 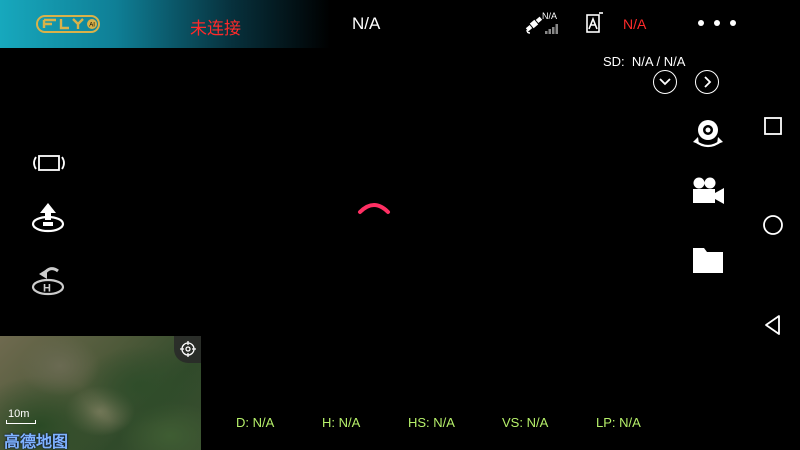 I want to click on next-button, so click(x=707, y=82).